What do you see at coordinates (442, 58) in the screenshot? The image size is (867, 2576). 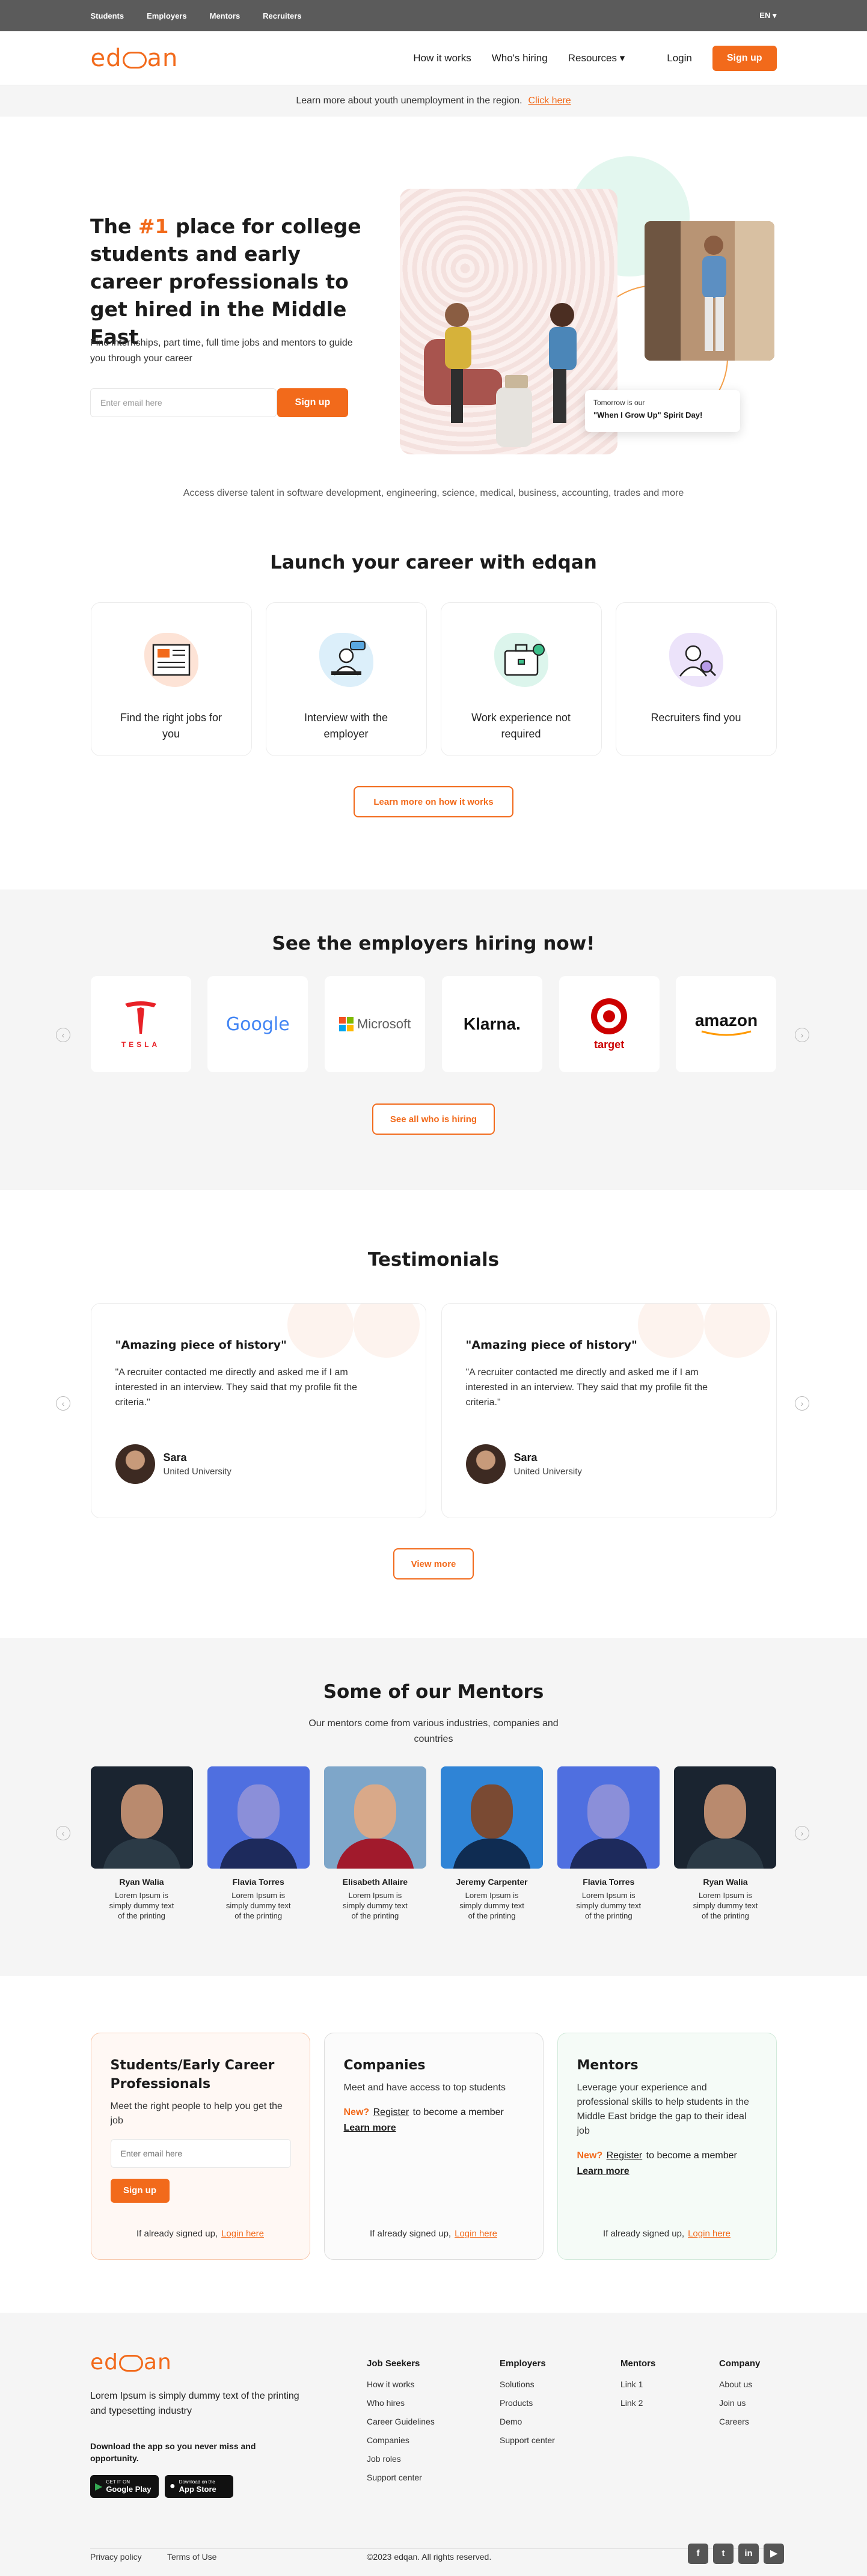 I see `nav-how-it-works: How it works` at bounding box center [442, 58].